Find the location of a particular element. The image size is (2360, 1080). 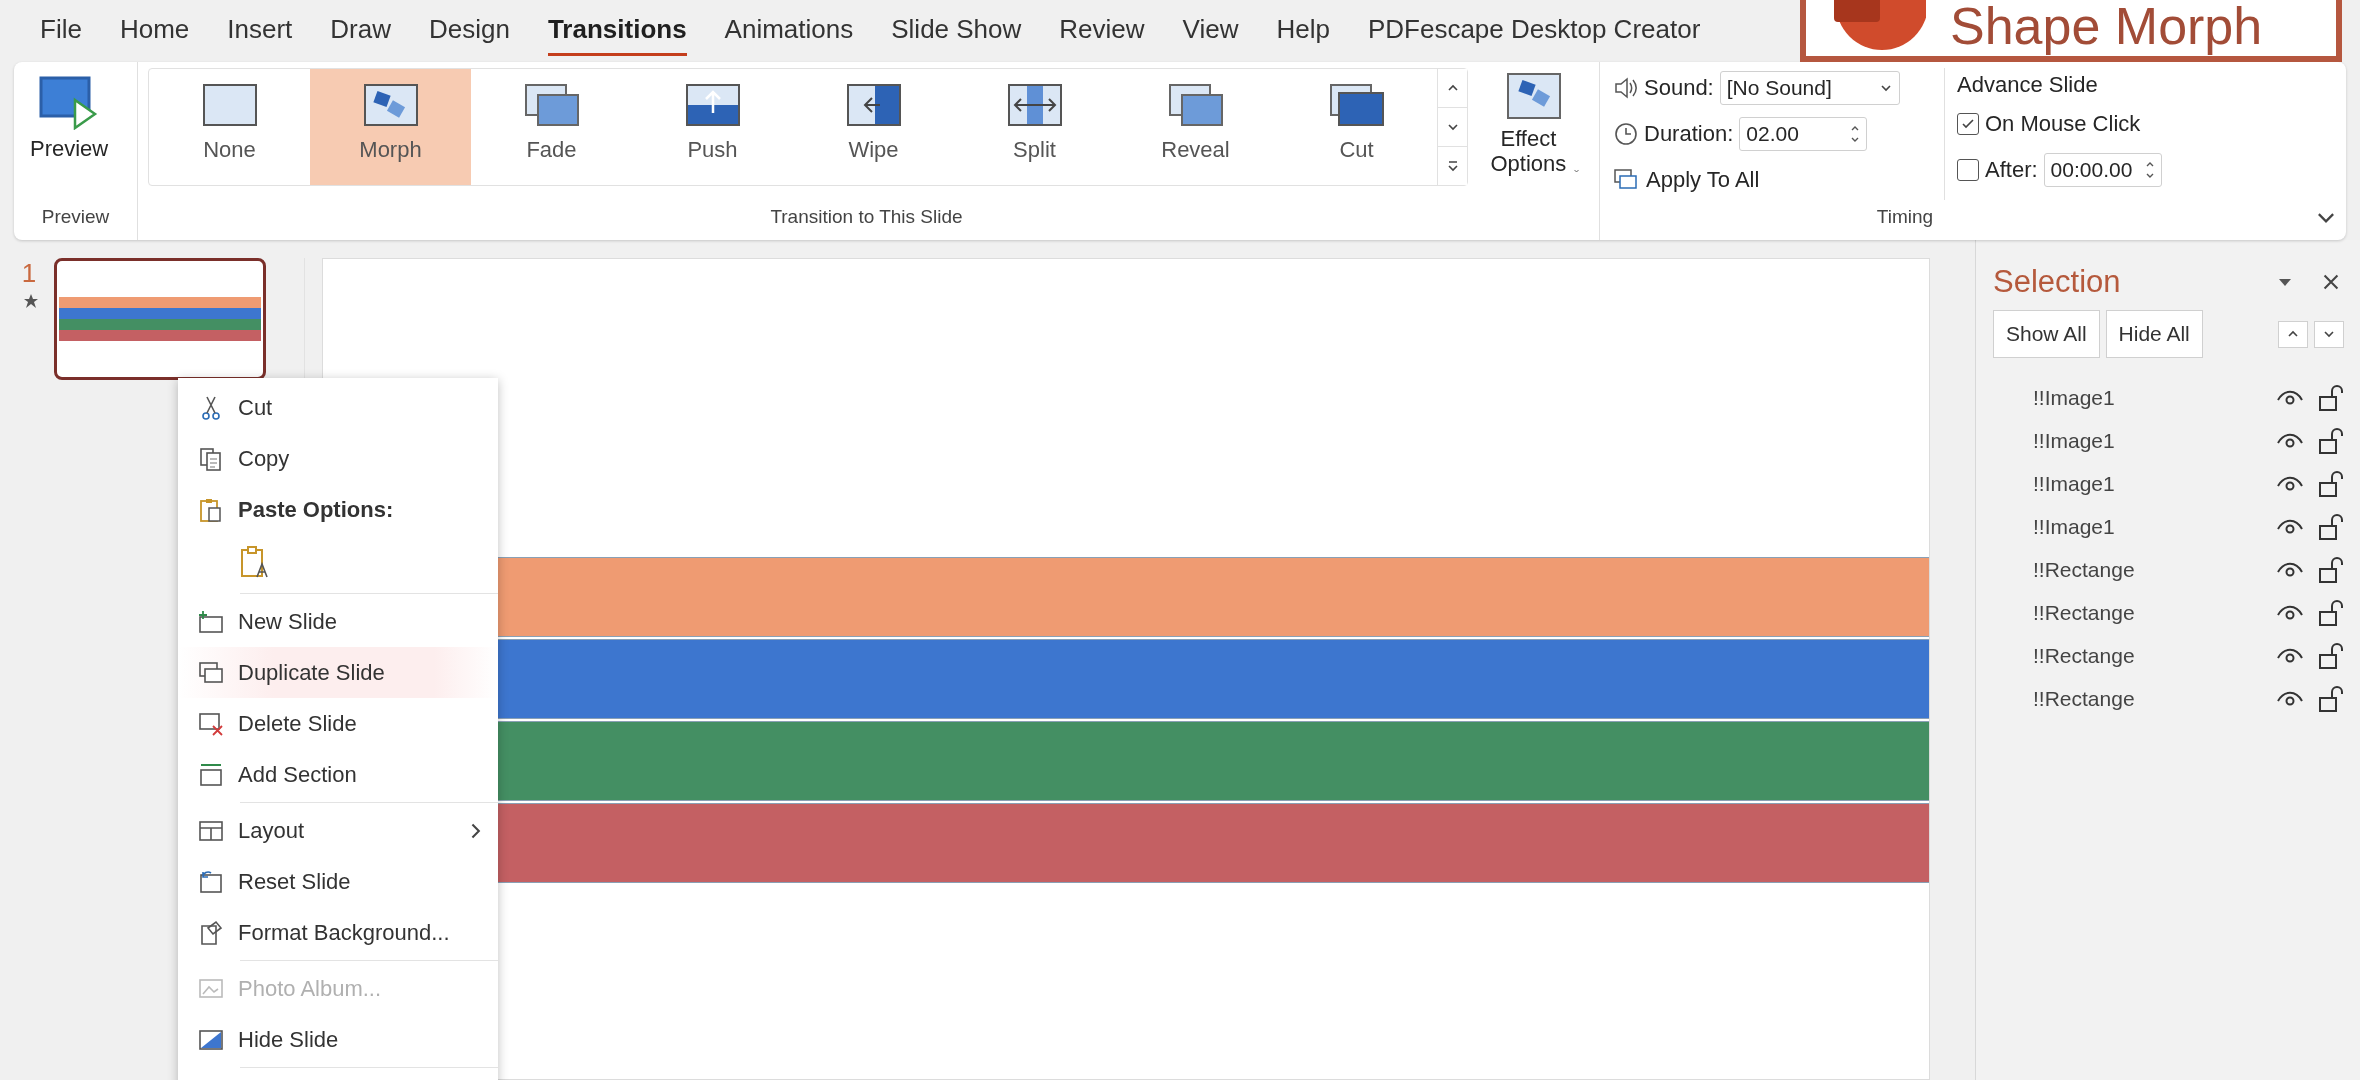

dropdown-triangle-icon is located at coordinates (2285, 282).